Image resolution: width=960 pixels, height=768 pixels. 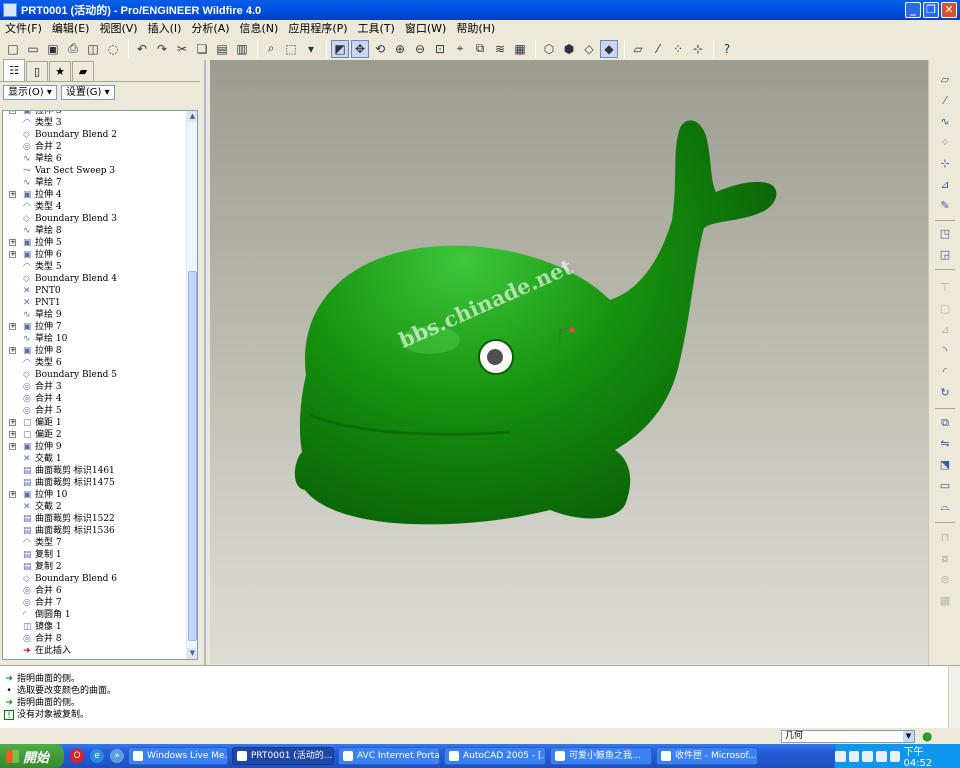 What do you see at coordinates (95, 171) in the screenshot?
I see `tree-item: ⤳ Var Sect Sweep 3` at bounding box center [95, 171].